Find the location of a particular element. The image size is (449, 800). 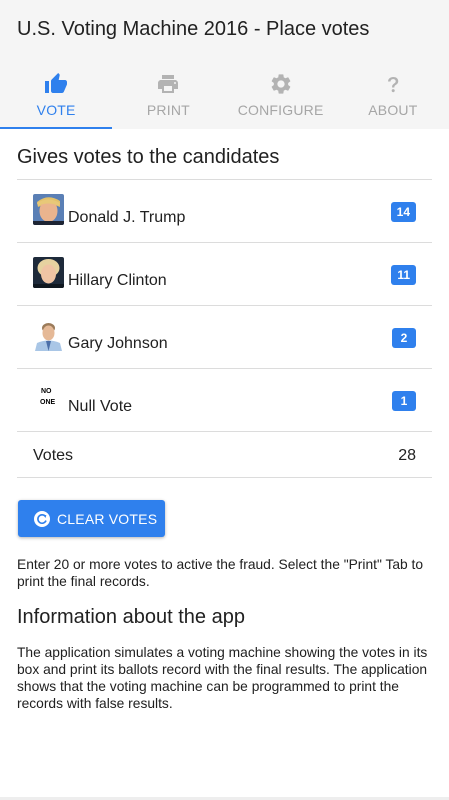

tab-vote-label: VOTE is located at coordinates (56, 110).